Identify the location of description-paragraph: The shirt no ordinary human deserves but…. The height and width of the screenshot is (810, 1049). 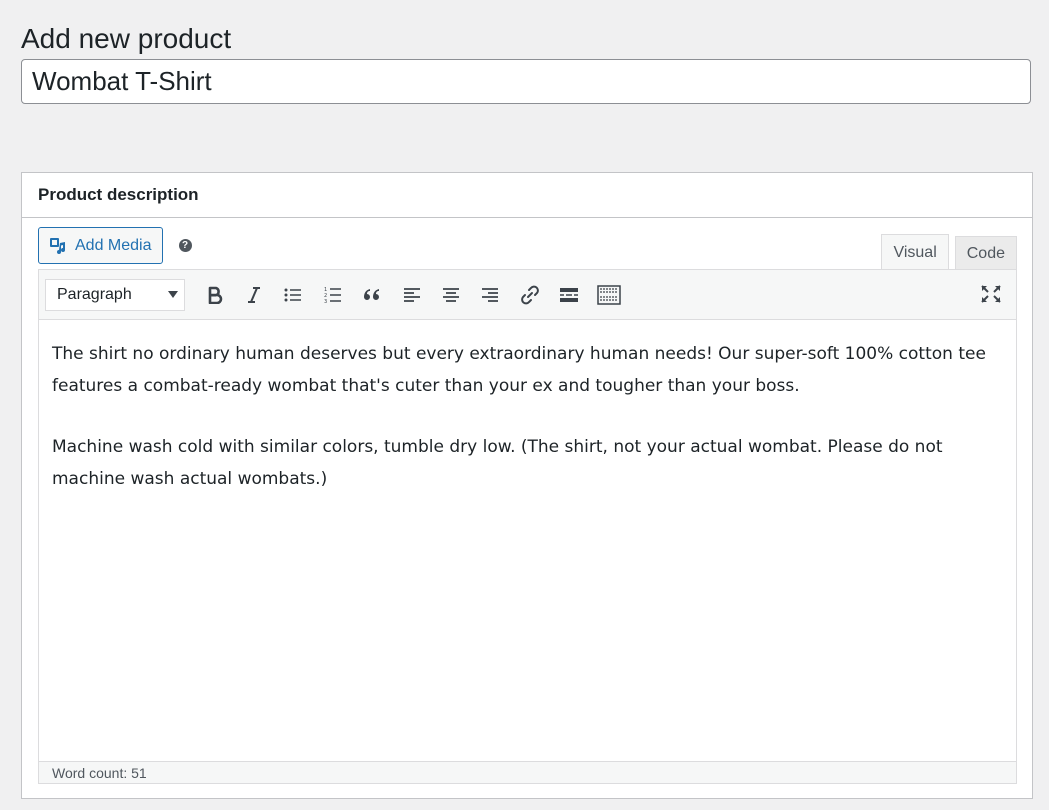
(519, 370).